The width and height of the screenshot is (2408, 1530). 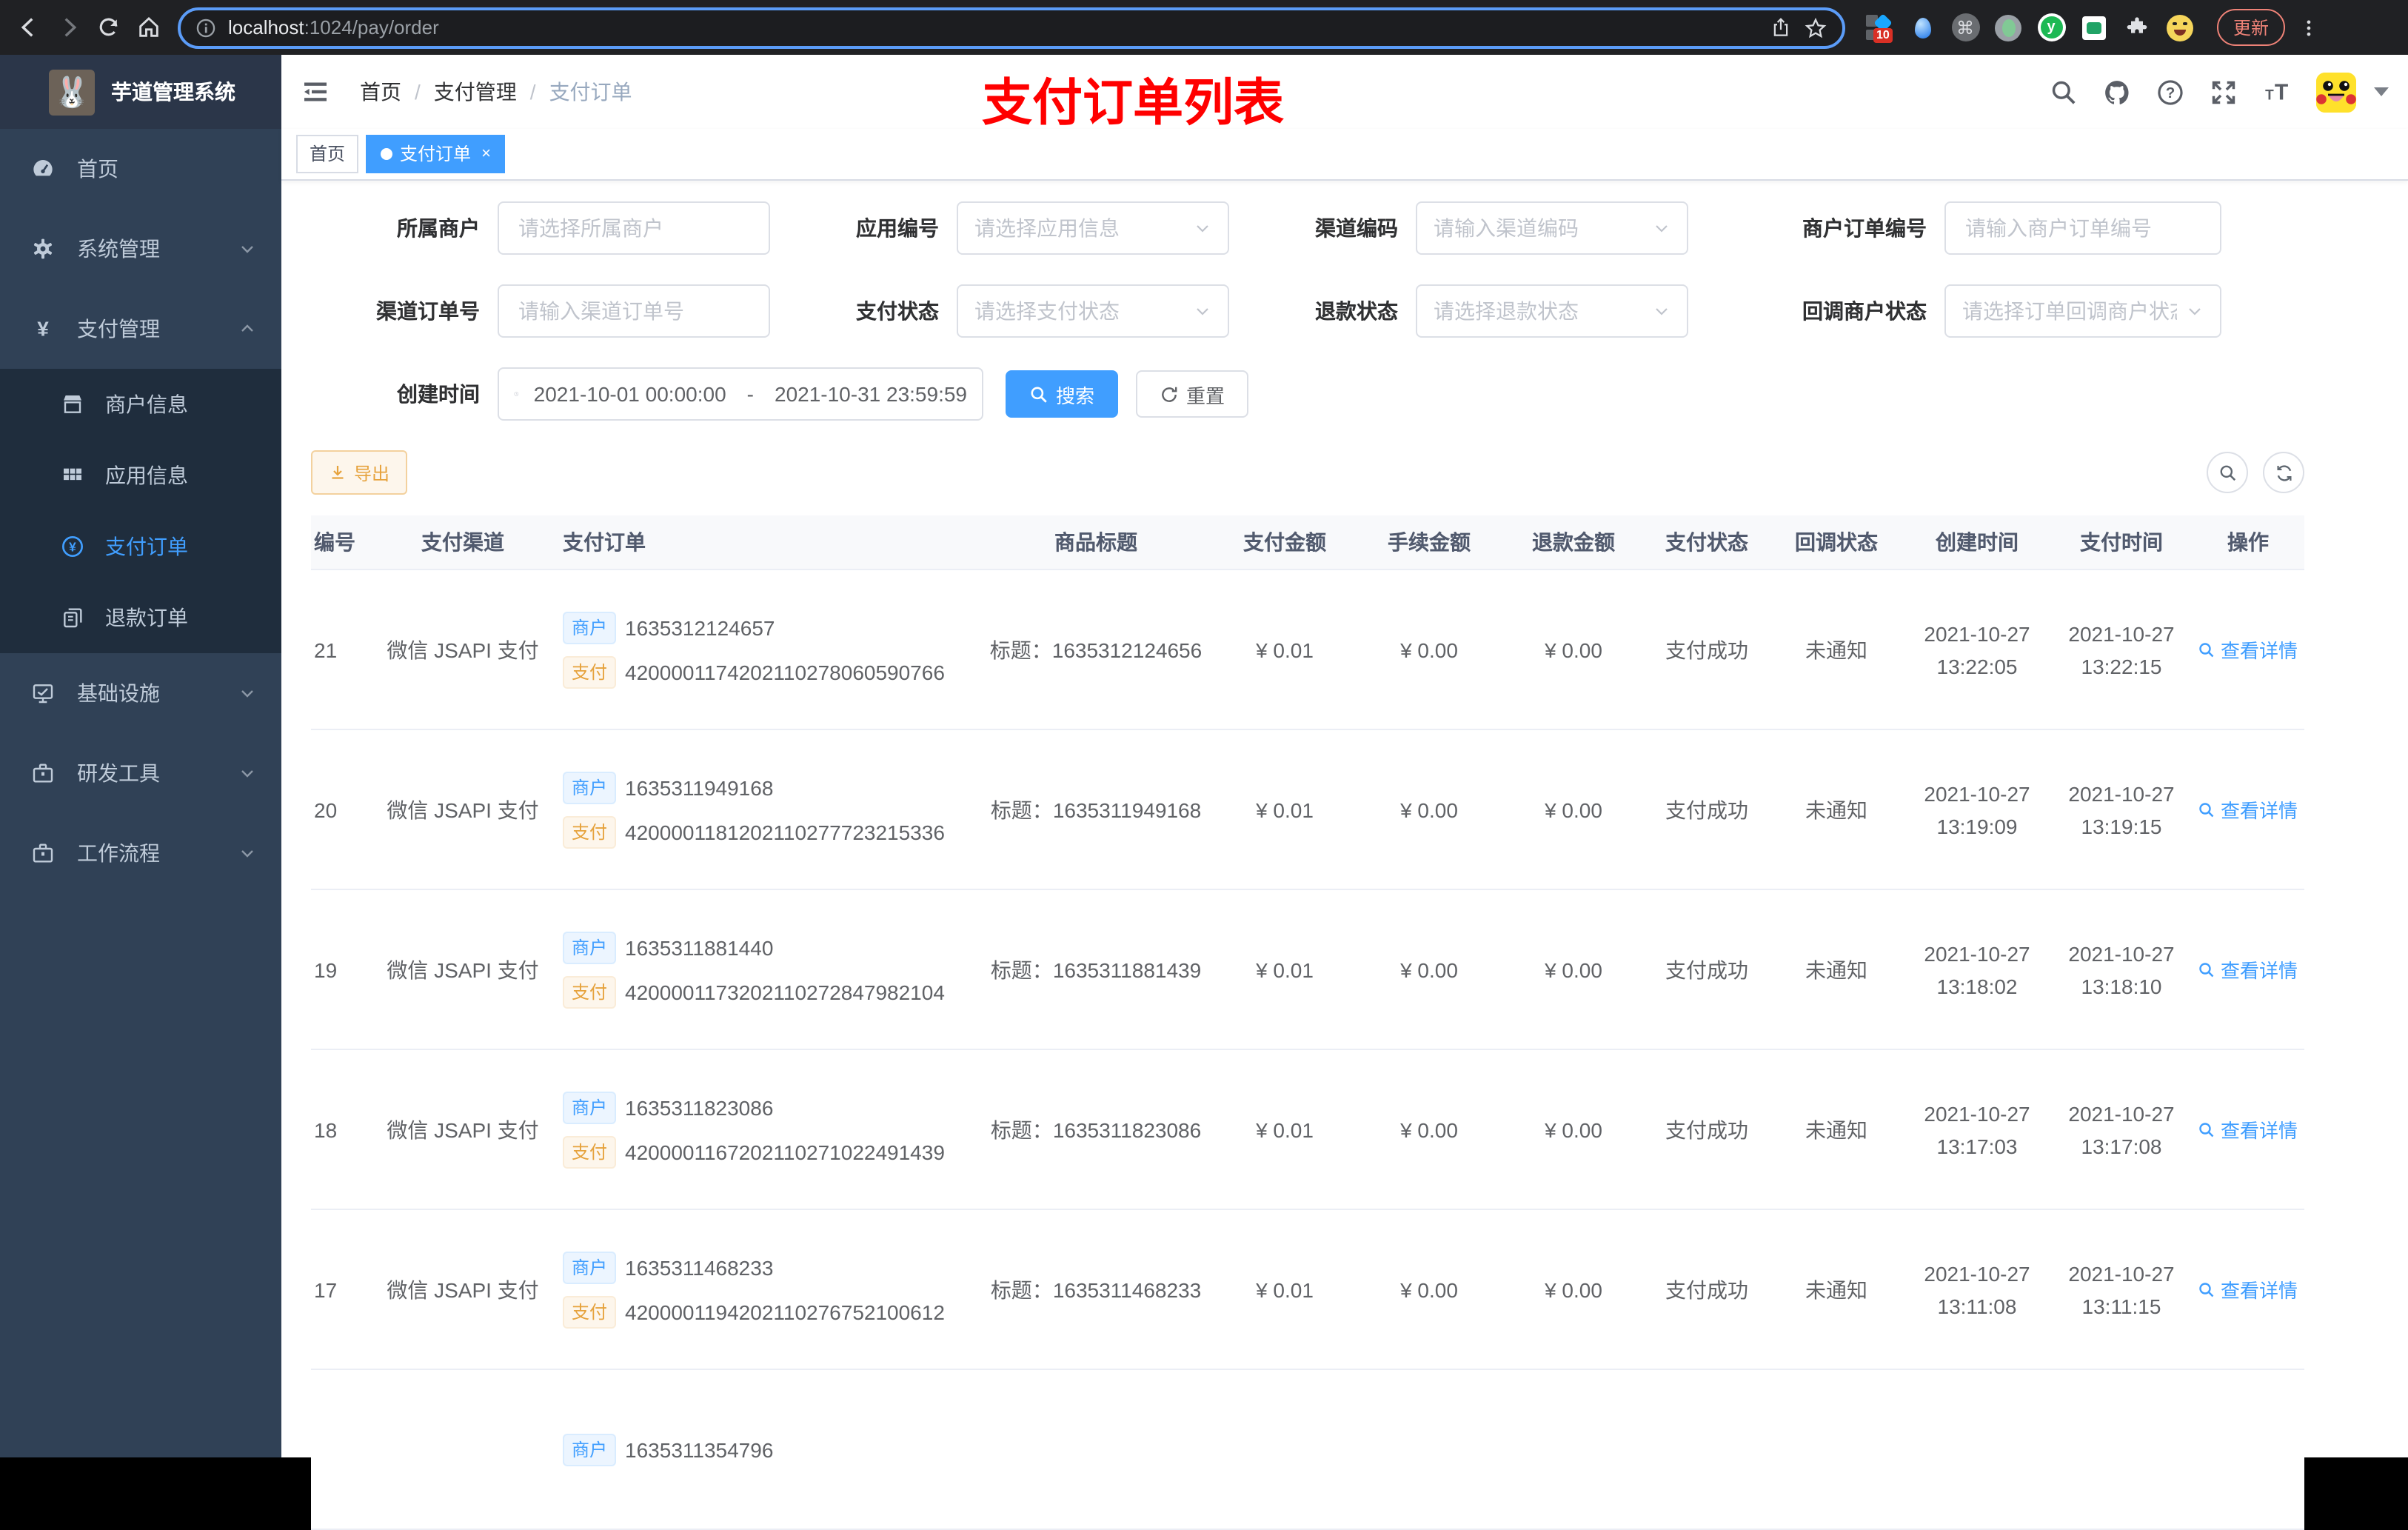 I want to click on dashboard-icon, so click(x=43, y=168).